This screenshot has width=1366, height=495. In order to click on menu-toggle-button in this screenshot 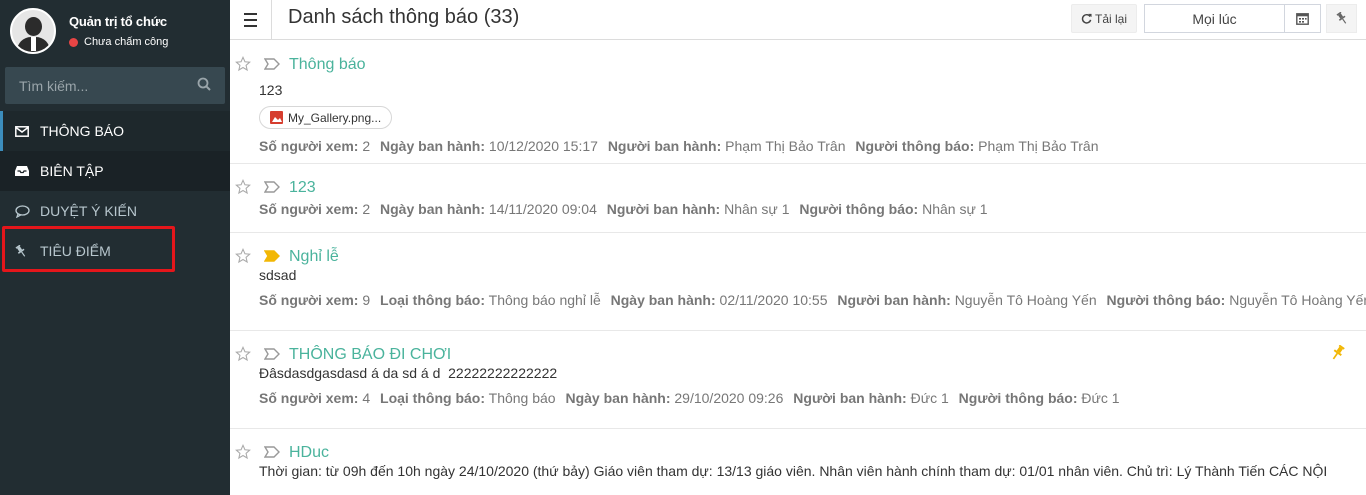, I will do `click(251, 19)`.